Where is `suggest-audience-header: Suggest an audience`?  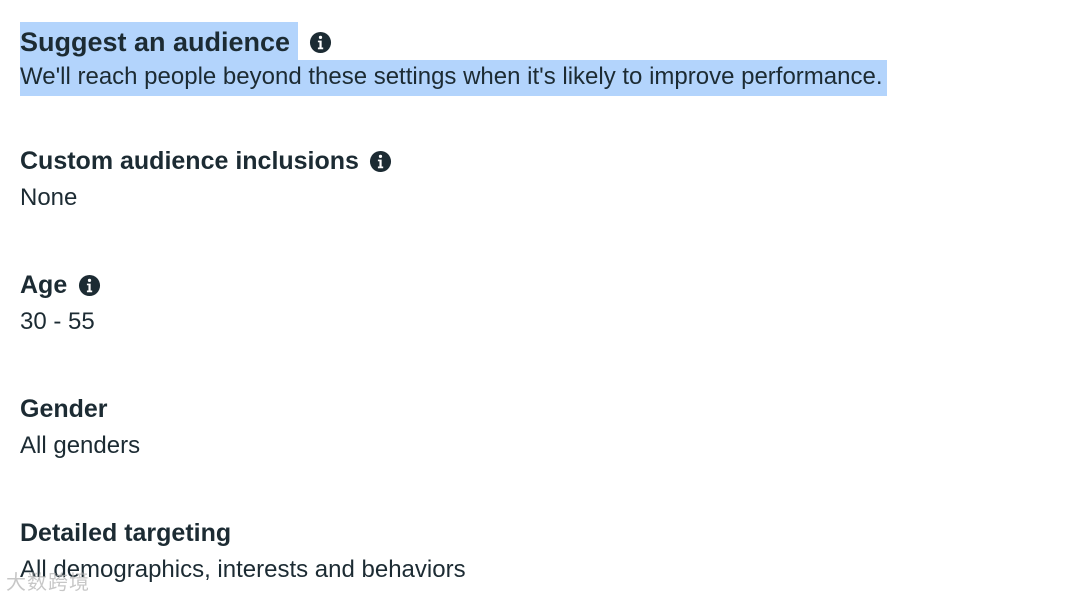 suggest-audience-header: Suggest an audience is located at coordinates (453, 42).